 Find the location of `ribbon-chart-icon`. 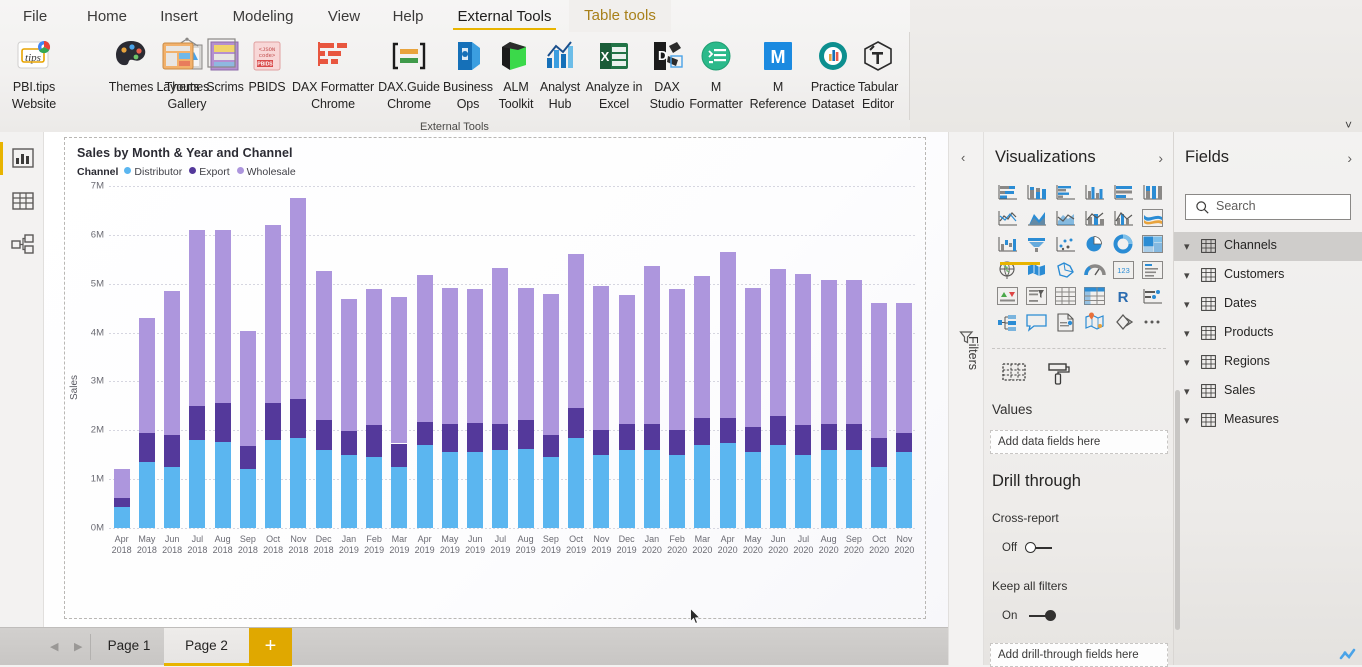

ribbon-chart-icon is located at coordinates (1152, 219).